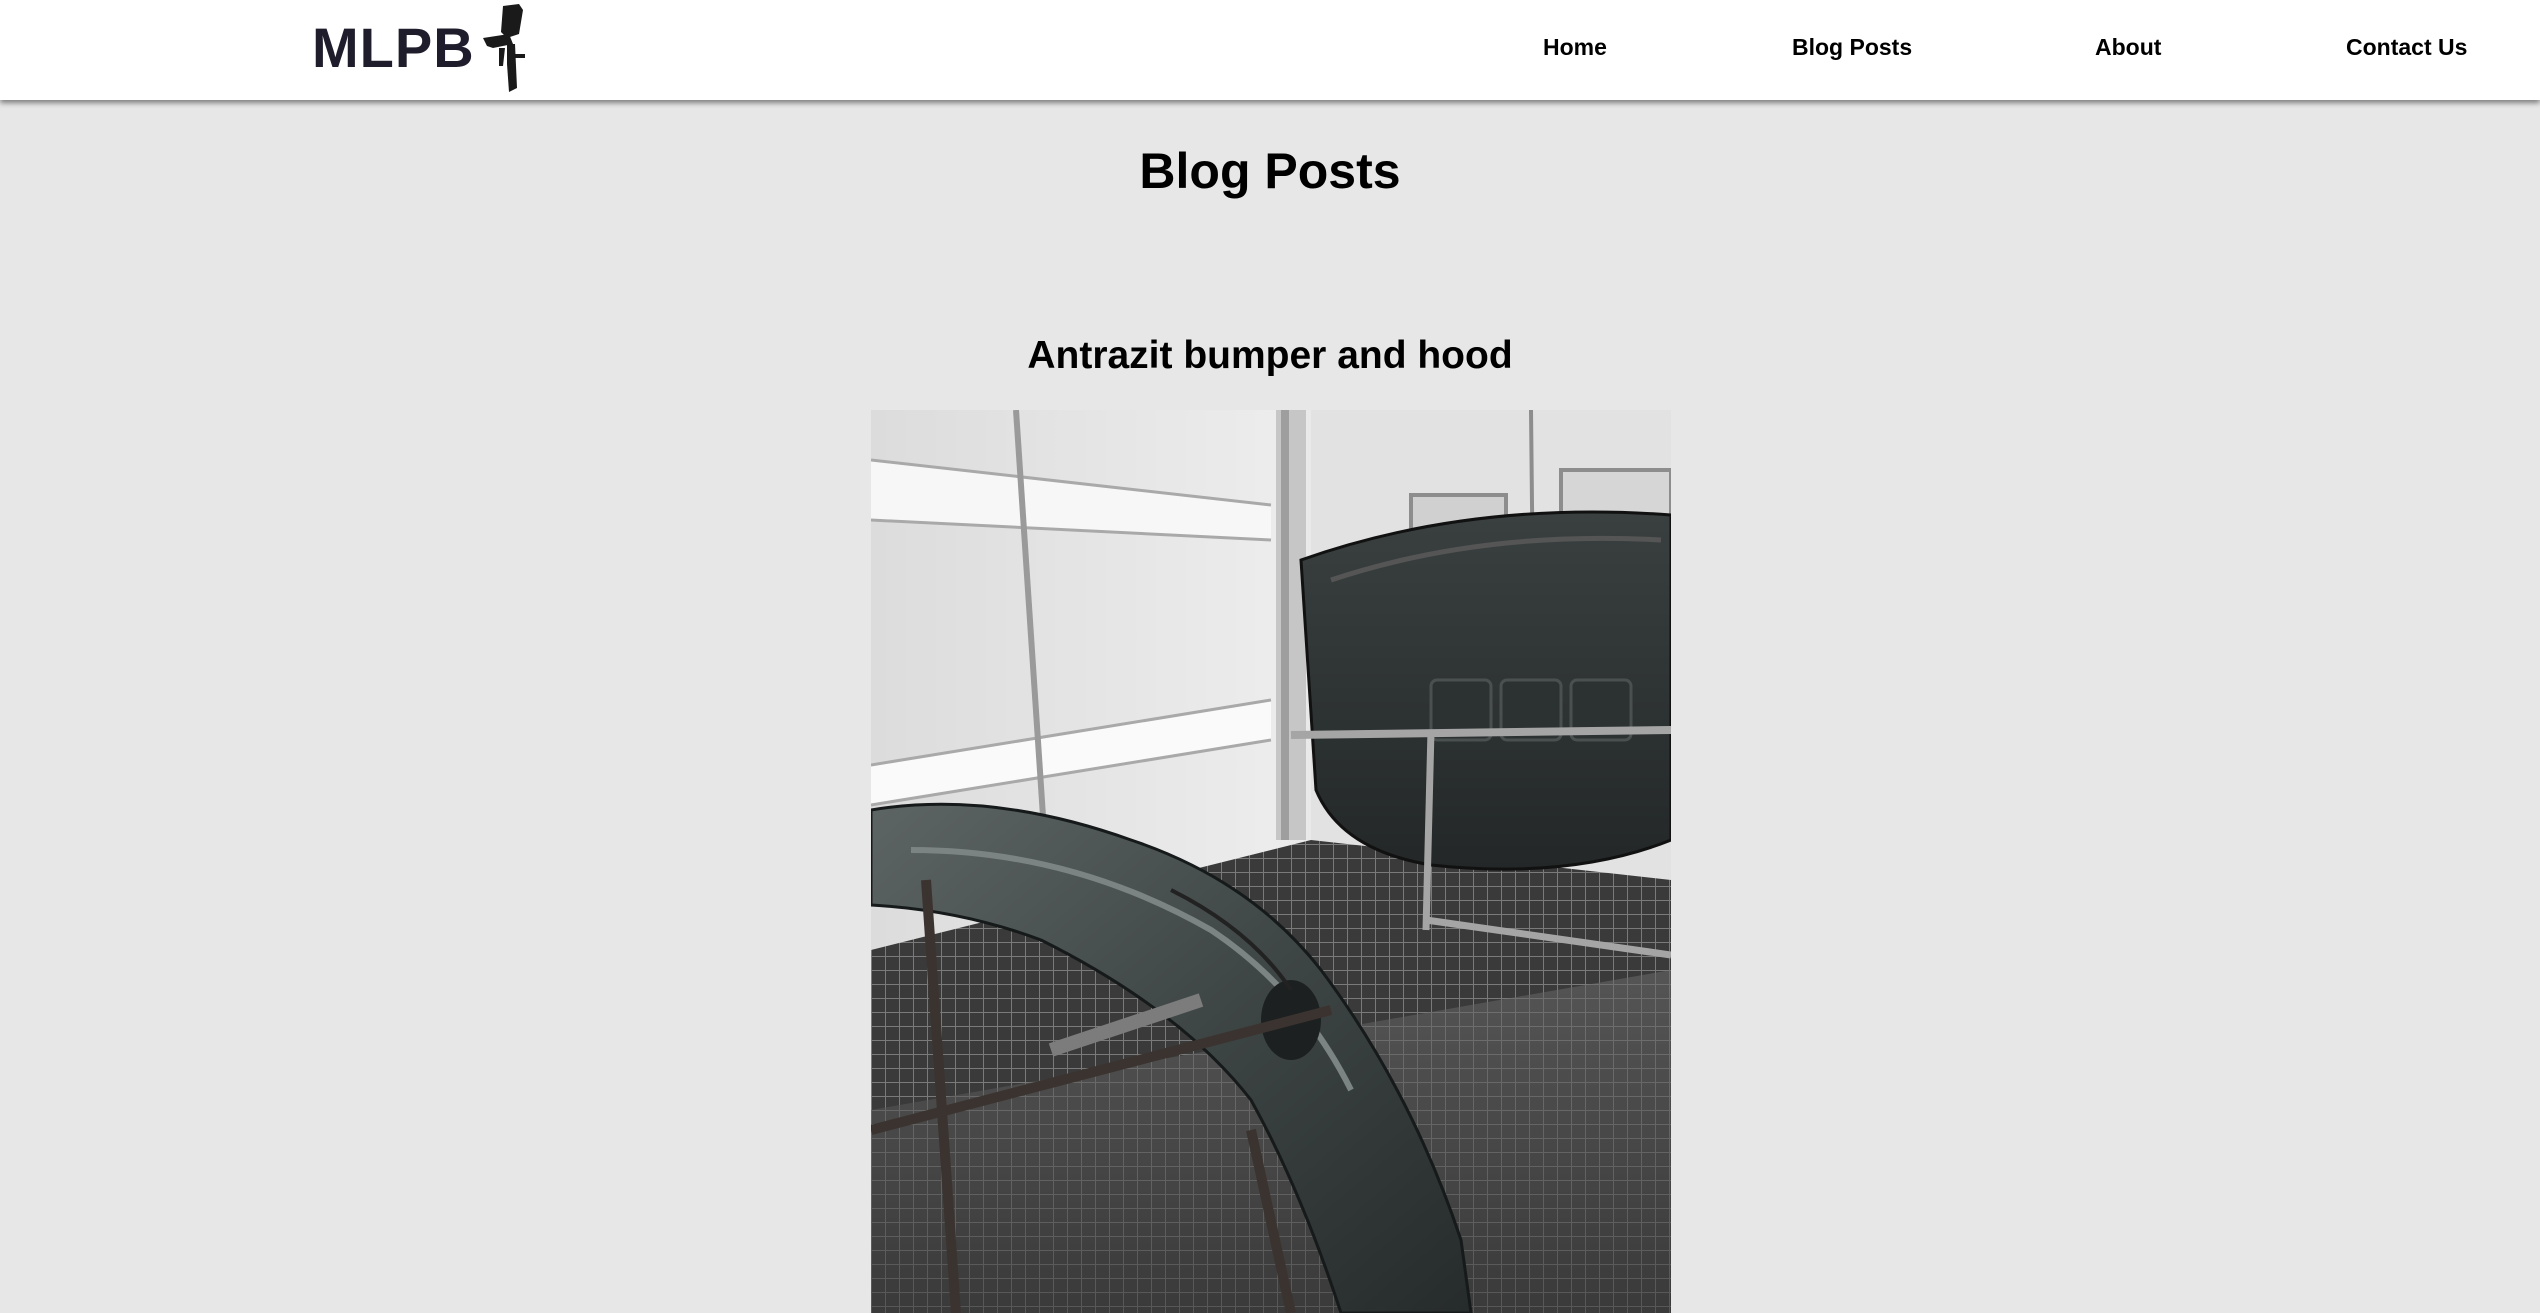  Describe the element at coordinates (1575, 47) in the screenshot. I see `nav-home-link: Home` at that location.